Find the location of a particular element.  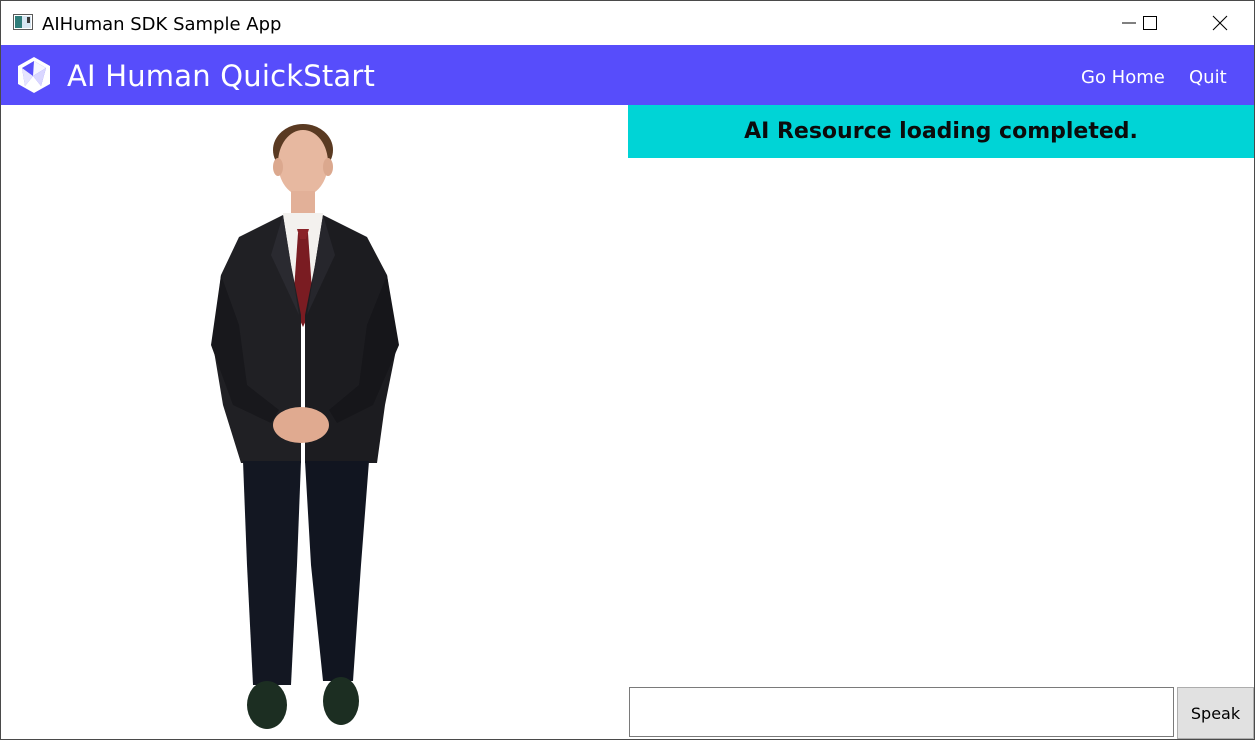

app-header: AI Human QuickStart Go Home Quit is located at coordinates (627, 75).